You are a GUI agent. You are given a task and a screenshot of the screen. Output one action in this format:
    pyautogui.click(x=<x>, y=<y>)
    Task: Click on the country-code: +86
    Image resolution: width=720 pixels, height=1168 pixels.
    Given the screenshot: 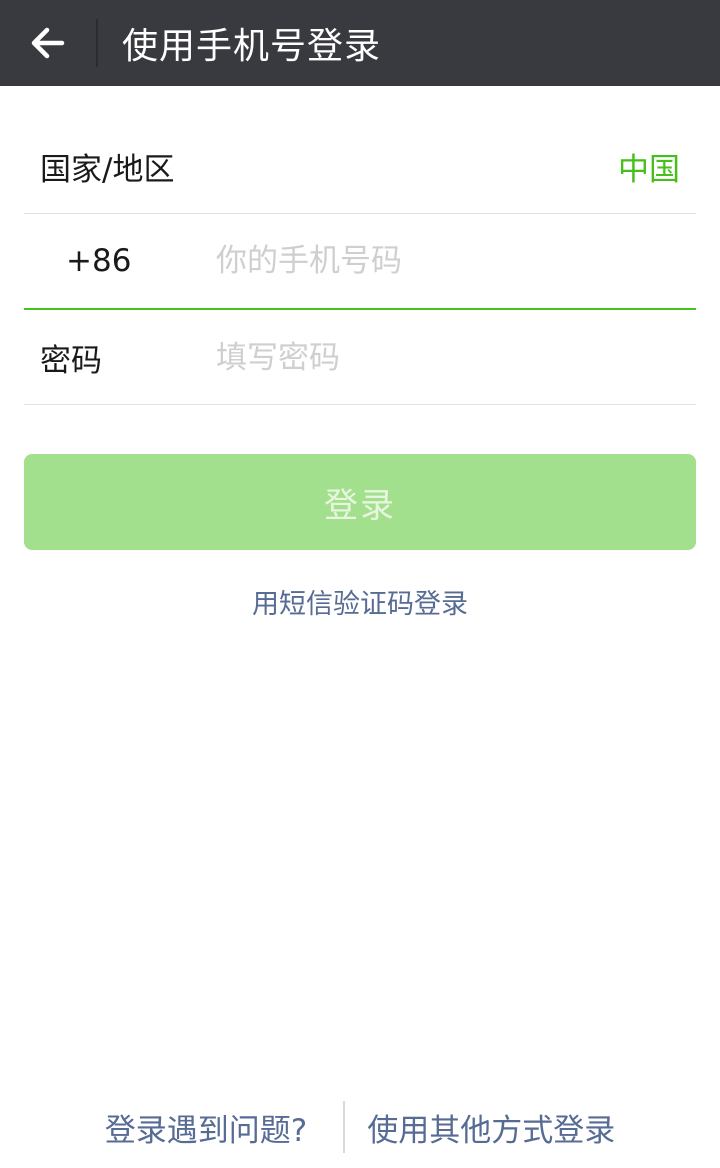 What is the action you would take?
    pyautogui.click(x=120, y=261)
    